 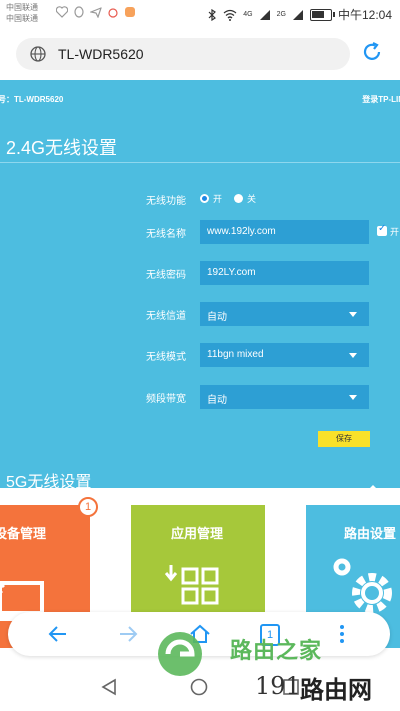 What do you see at coordinates (166, 399) in the screenshot?
I see `bandwidth-label: 频段带宽` at bounding box center [166, 399].